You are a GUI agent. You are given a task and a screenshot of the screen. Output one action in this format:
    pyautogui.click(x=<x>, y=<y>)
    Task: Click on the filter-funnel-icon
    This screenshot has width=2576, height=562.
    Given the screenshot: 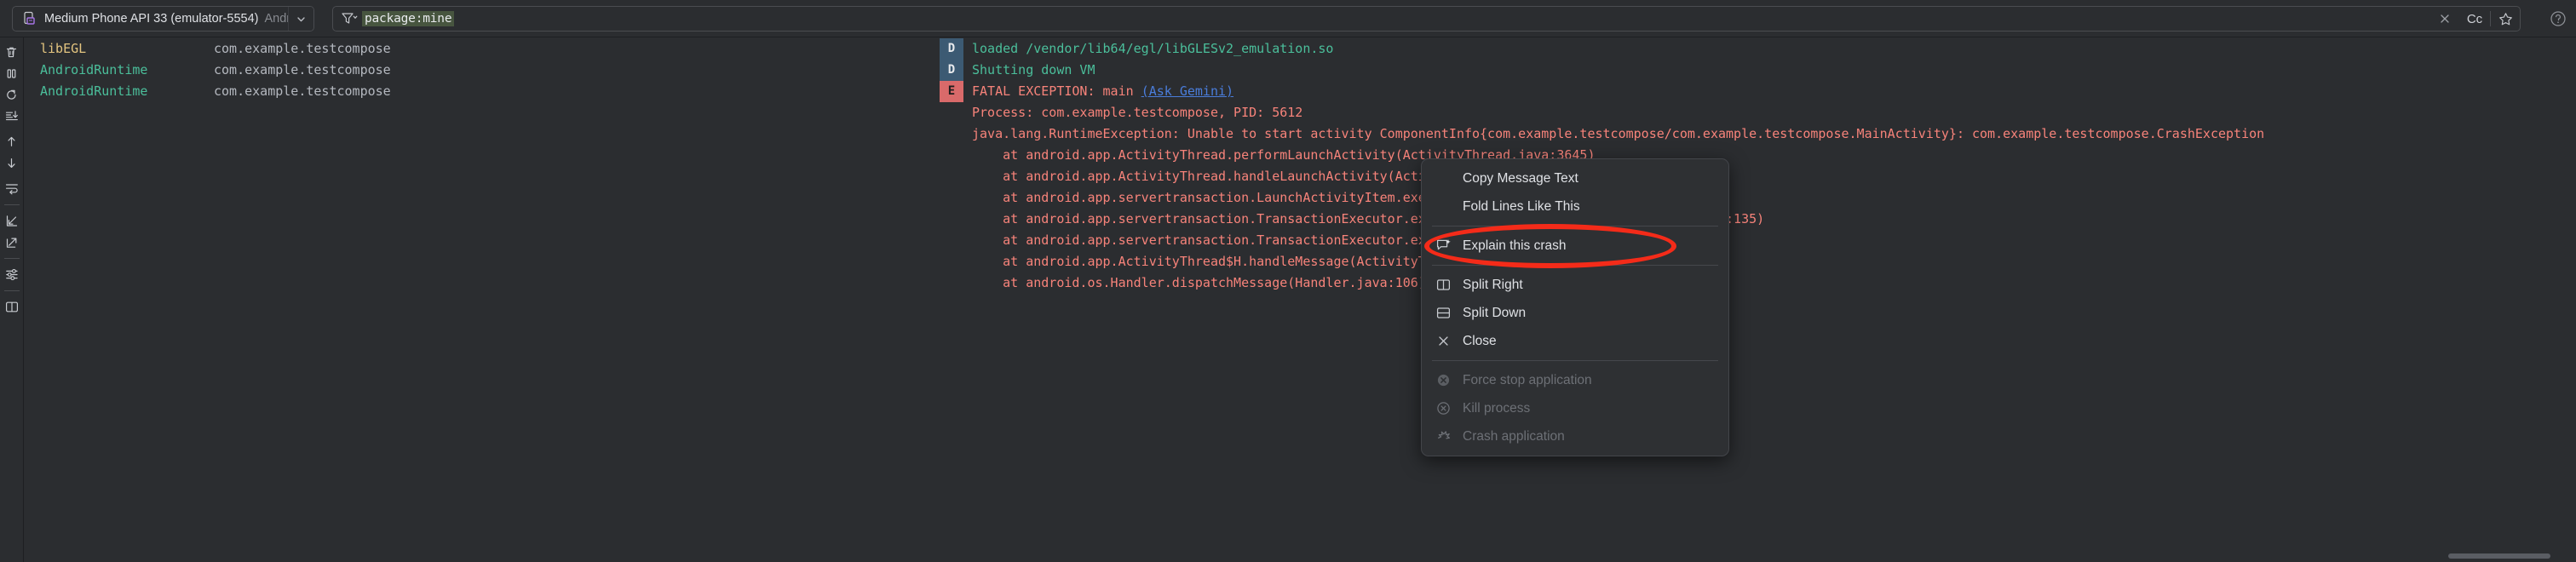 What is the action you would take?
    pyautogui.click(x=349, y=18)
    